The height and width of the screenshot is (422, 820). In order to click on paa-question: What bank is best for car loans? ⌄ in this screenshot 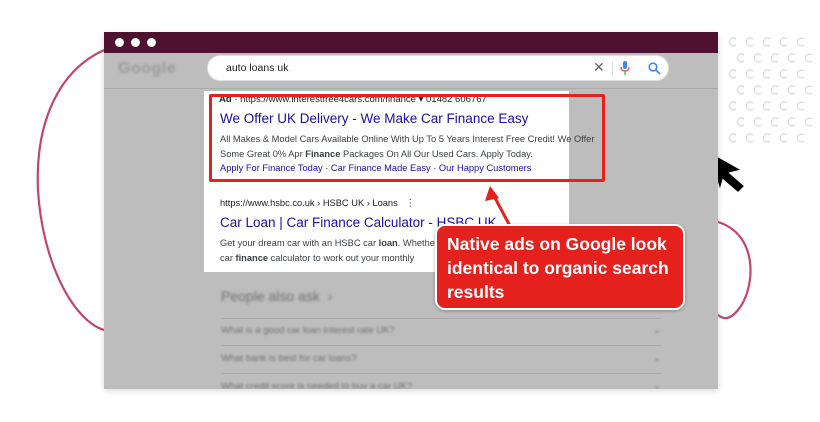, I will do `click(441, 358)`.